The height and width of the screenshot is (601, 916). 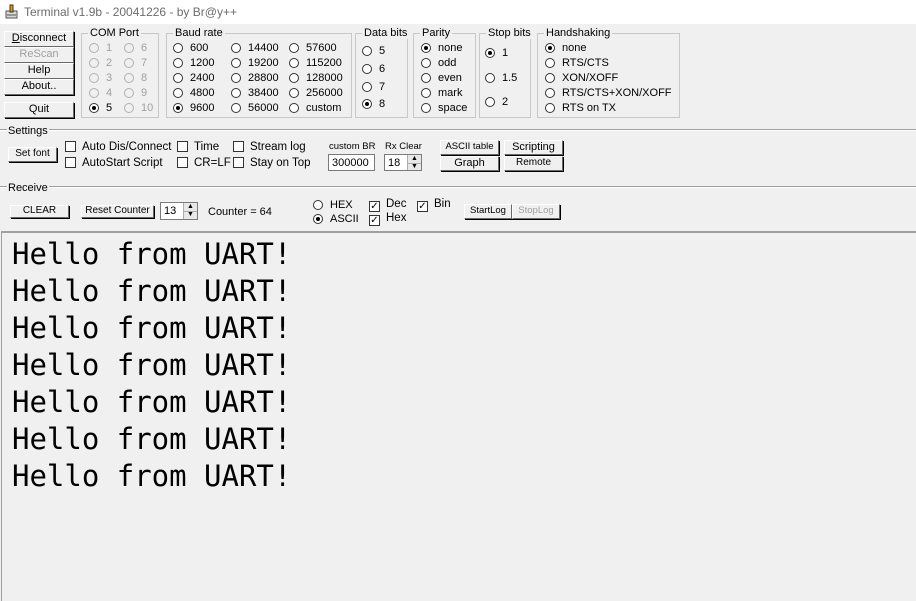 I want to click on com-port-option-5: 5, so click(x=100, y=108).